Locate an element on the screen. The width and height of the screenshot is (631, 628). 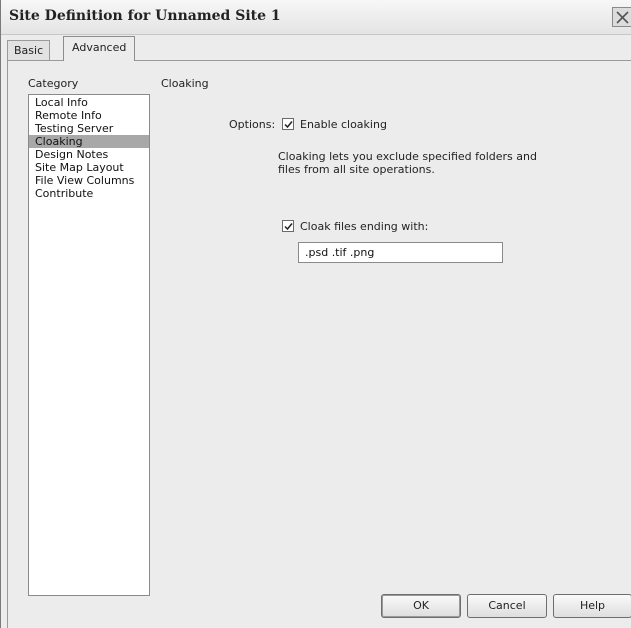
category-item-local-info: Local Info is located at coordinates (89, 102).